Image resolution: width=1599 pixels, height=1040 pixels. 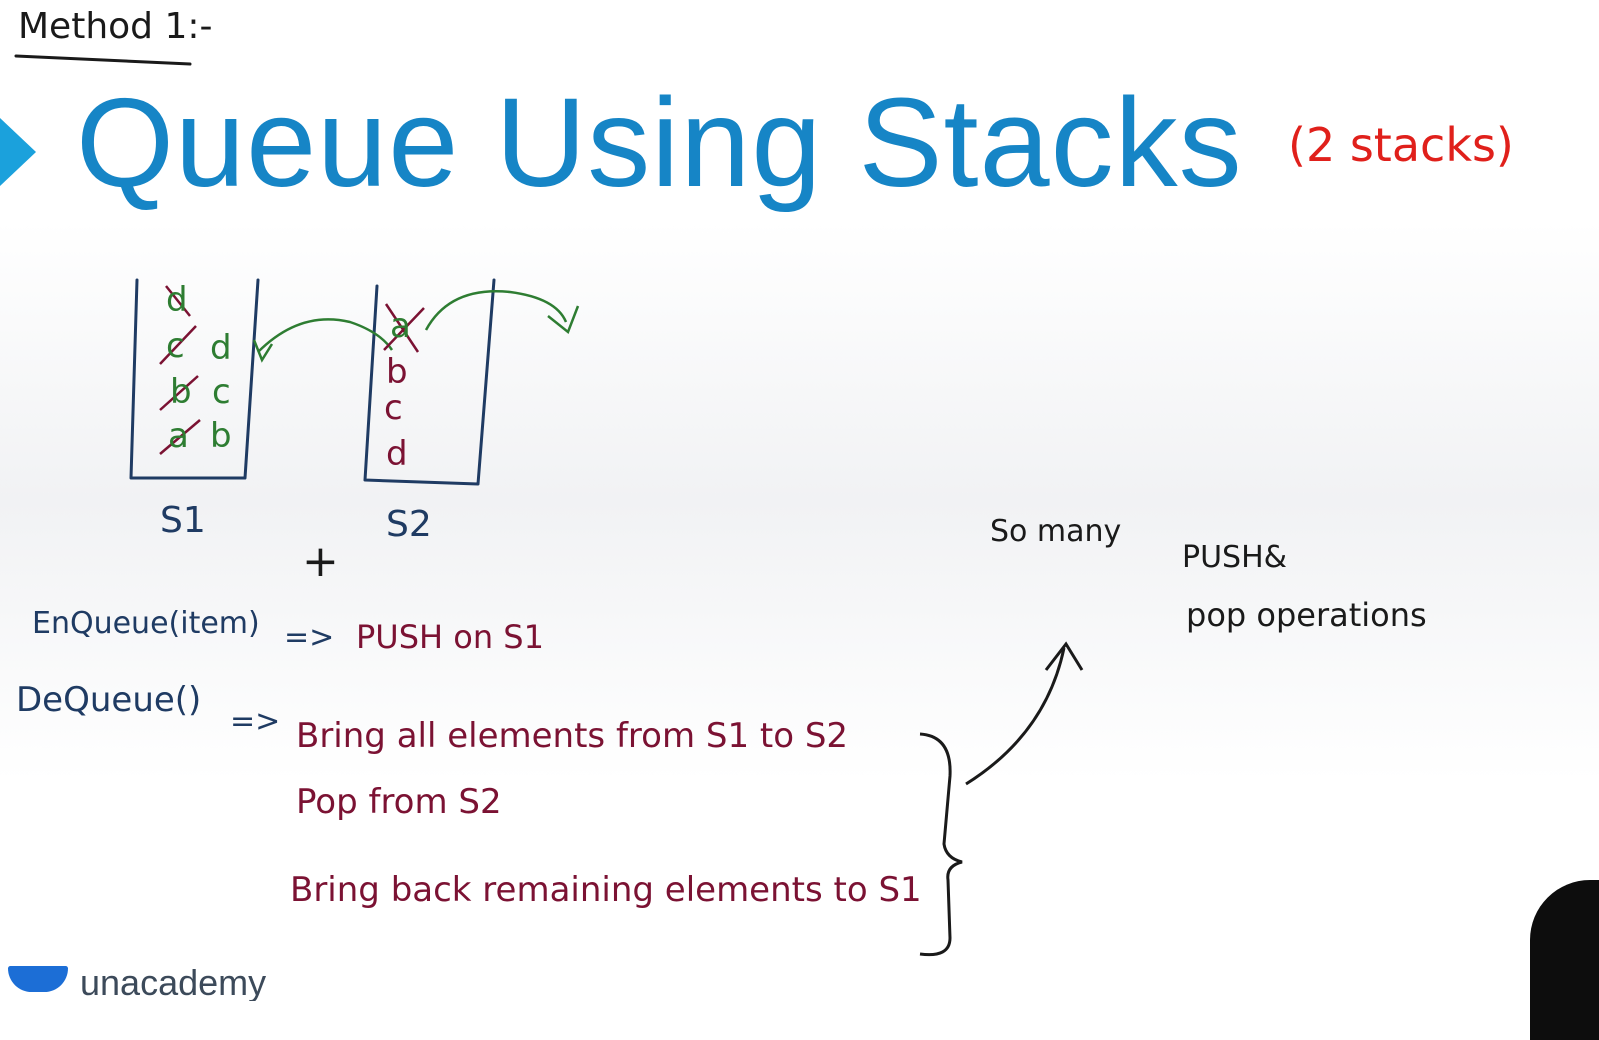 I want to click on dequeue-arrow: =>, so click(x=255, y=721).